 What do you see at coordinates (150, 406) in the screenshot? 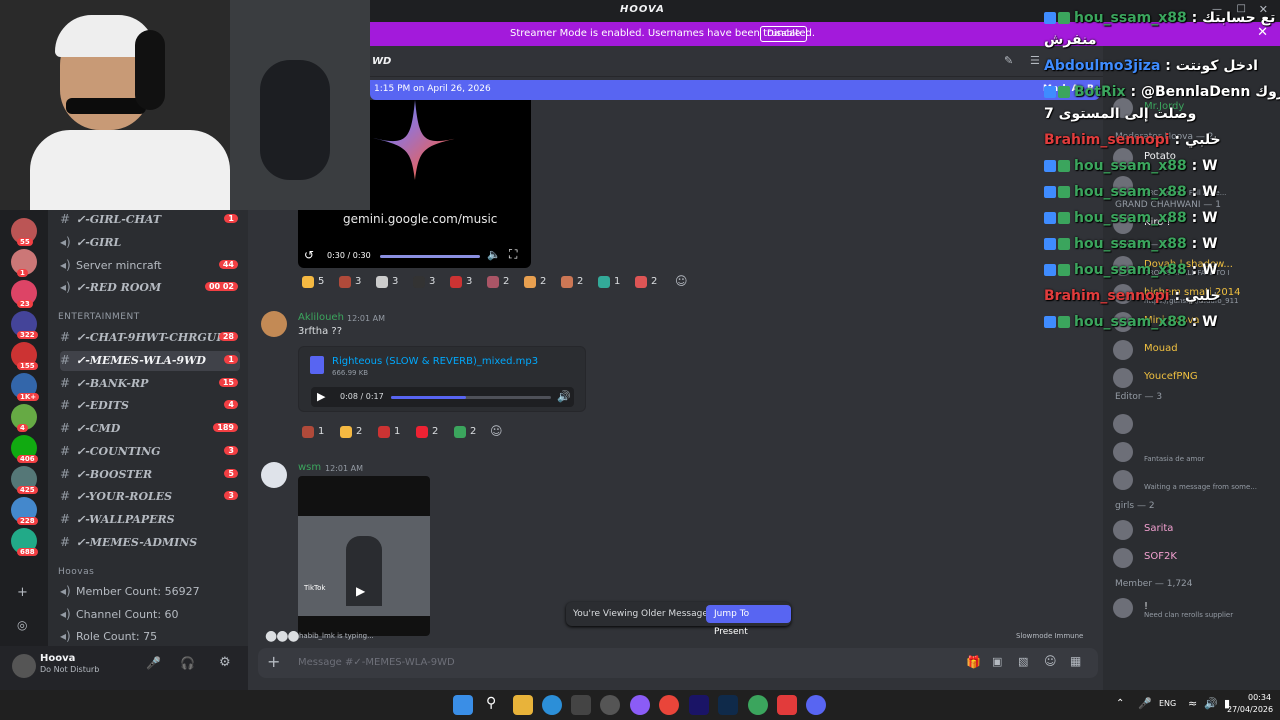
I see `channel-item: # ✓-EDITS 4` at bounding box center [150, 406].